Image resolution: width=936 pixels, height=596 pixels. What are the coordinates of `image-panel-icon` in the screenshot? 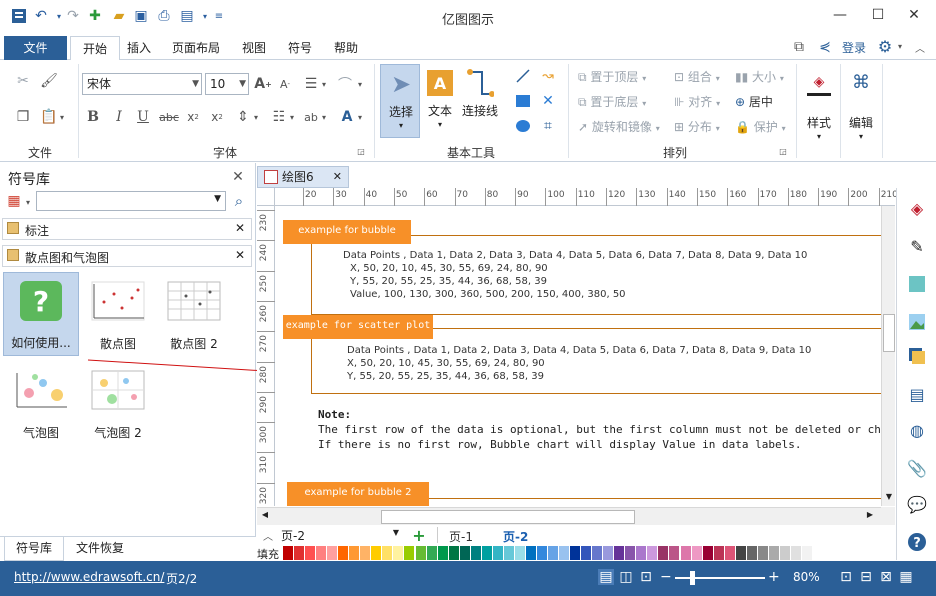 It's located at (917, 322).